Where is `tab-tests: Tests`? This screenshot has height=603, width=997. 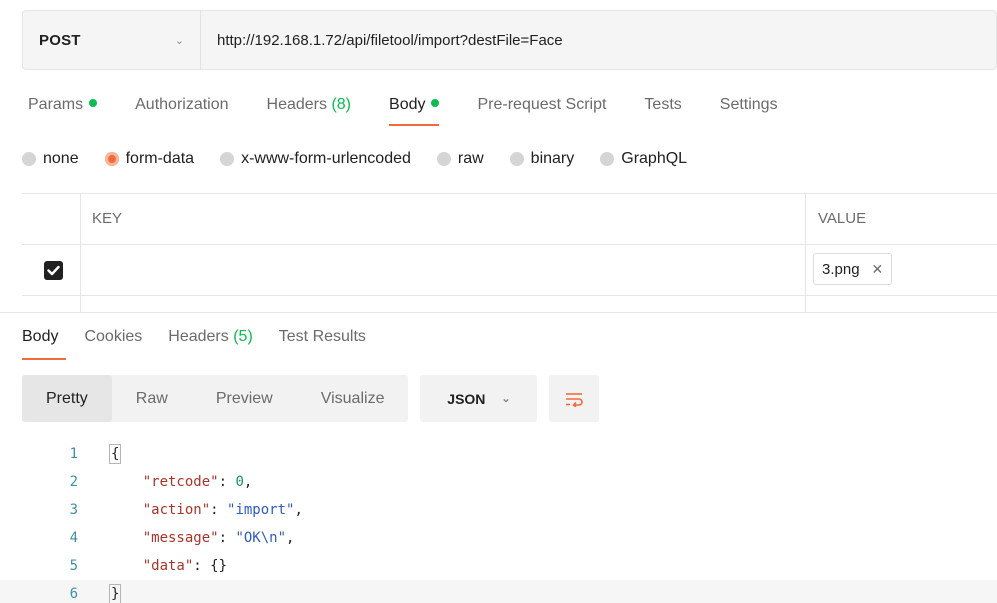
tab-tests: Tests is located at coordinates (662, 111).